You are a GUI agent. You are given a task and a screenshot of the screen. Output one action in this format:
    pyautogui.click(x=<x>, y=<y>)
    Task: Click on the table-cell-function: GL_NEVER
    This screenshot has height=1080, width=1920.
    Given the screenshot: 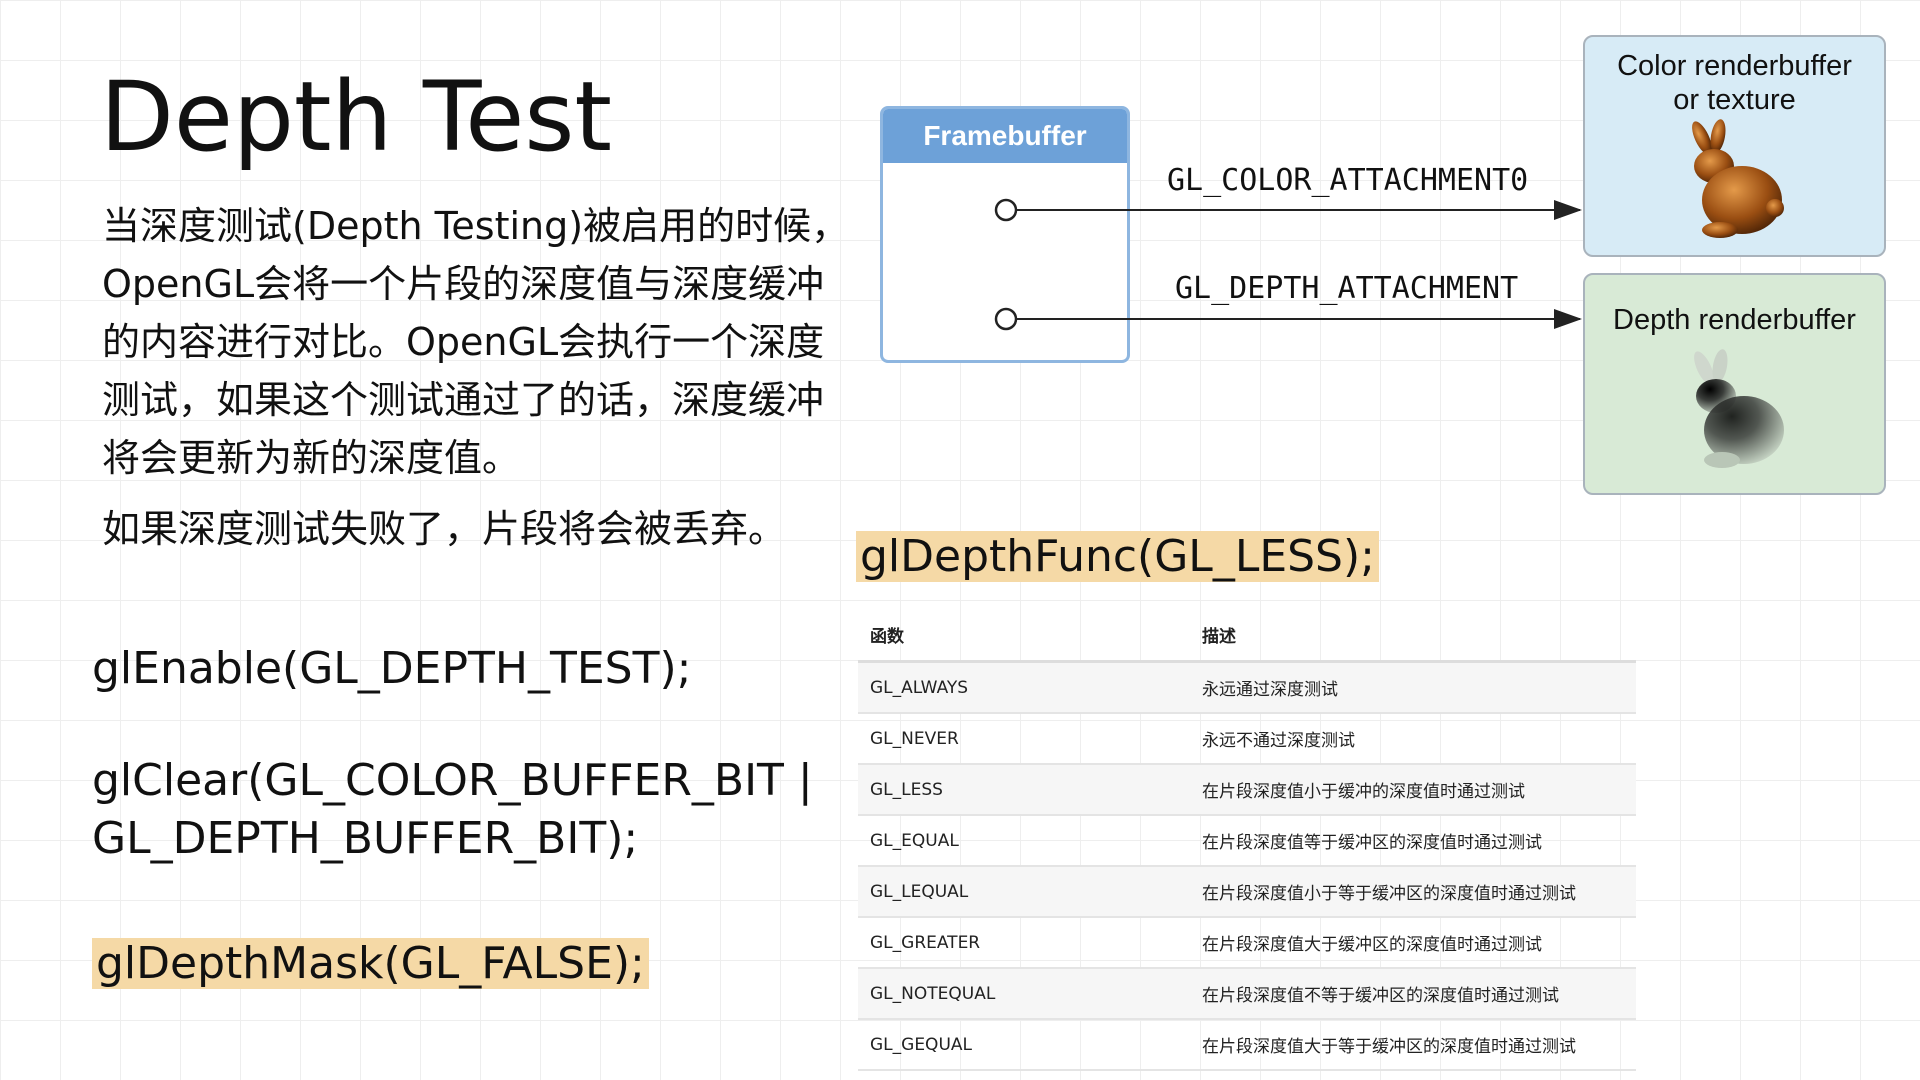 What is the action you would take?
    pyautogui.click(x=1024, y=739)
    